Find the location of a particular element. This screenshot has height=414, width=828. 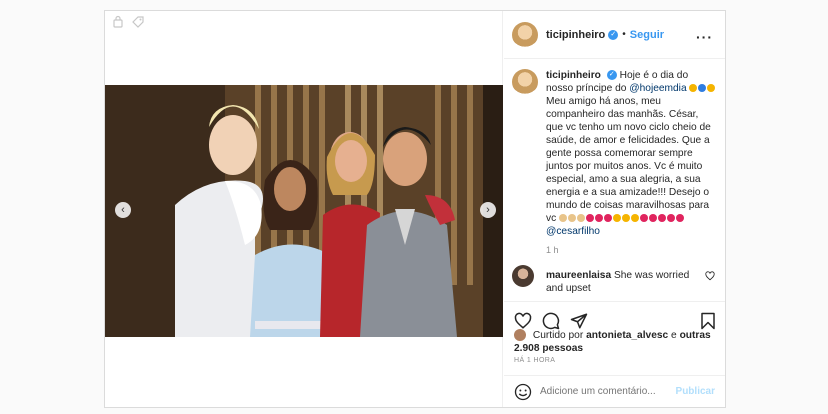

mention-hojeemdia: @hojeemdia is located at coordinates (657, 88).